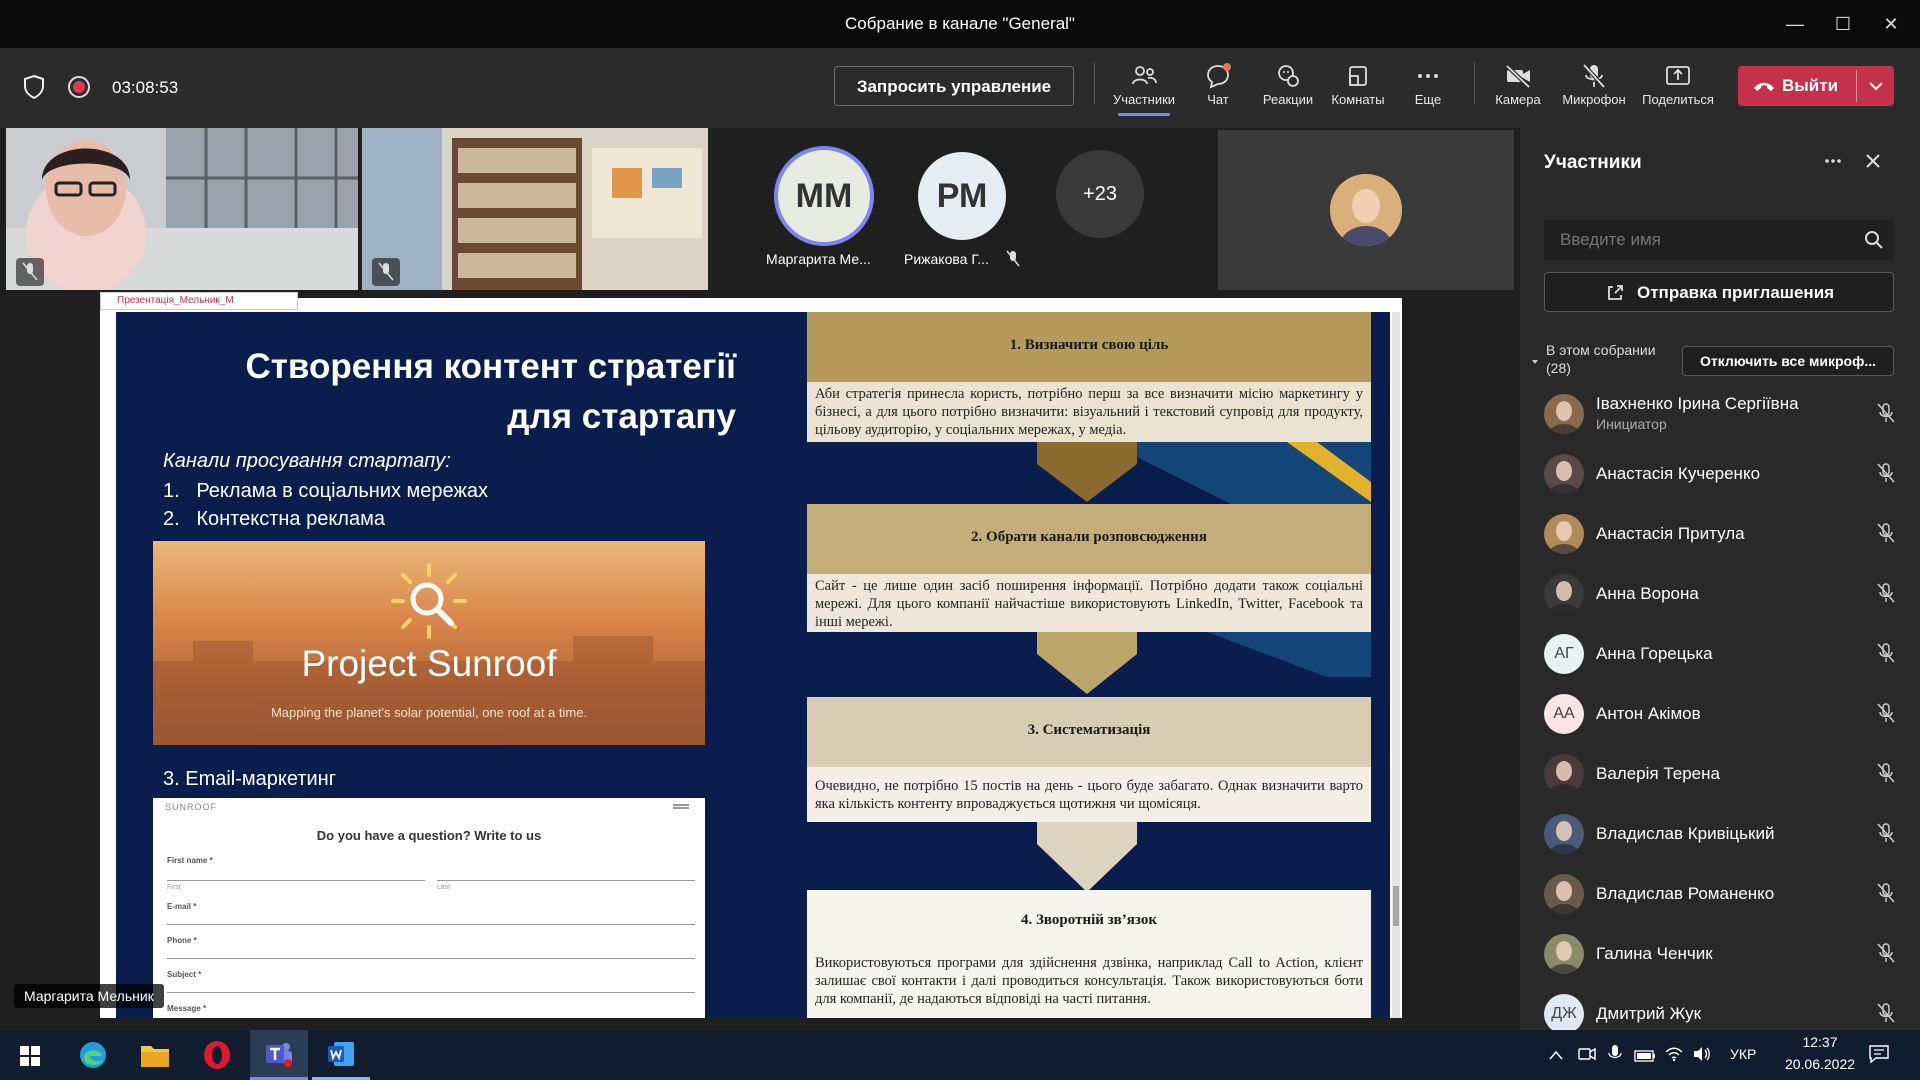 This screenshot has height=1080, width=1920. Describe the element at coordinates (1674, 1056) in the screenshot. I see `wifi-icon` at that location.